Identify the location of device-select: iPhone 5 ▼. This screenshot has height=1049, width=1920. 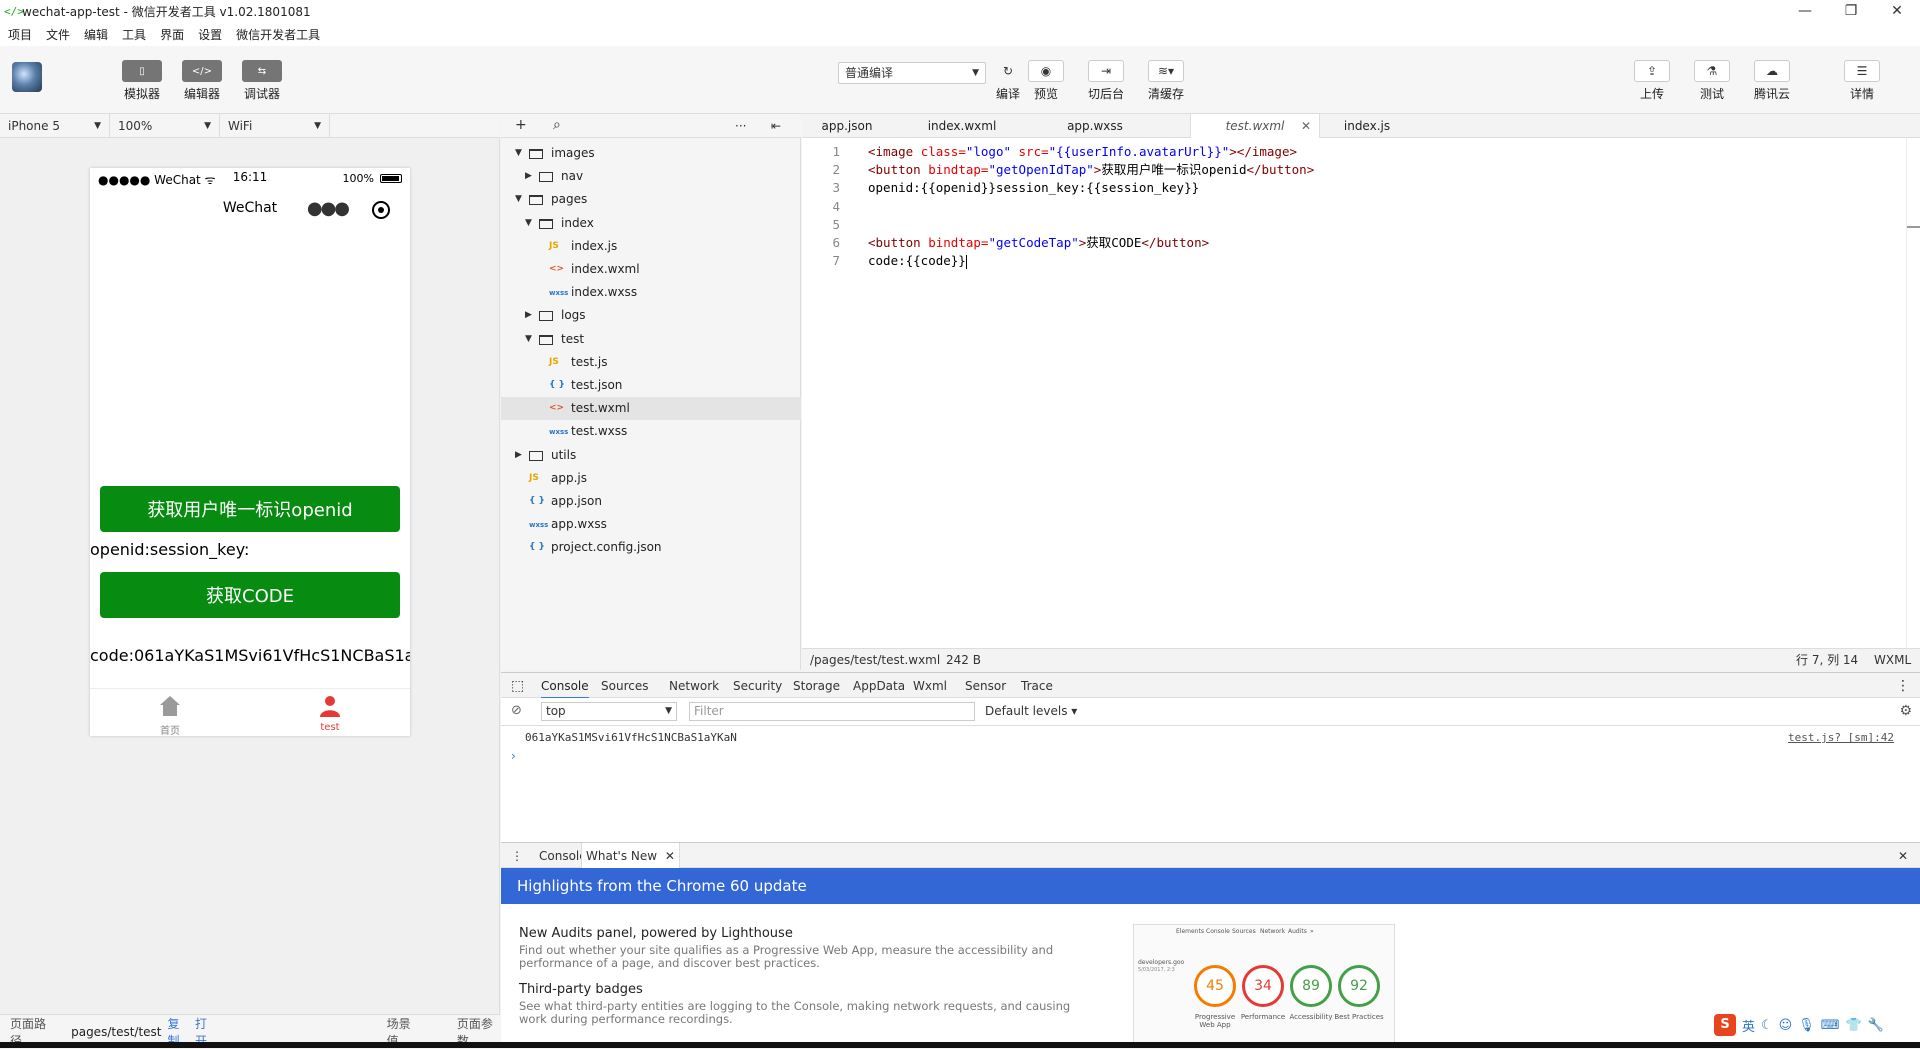
(55, 126).